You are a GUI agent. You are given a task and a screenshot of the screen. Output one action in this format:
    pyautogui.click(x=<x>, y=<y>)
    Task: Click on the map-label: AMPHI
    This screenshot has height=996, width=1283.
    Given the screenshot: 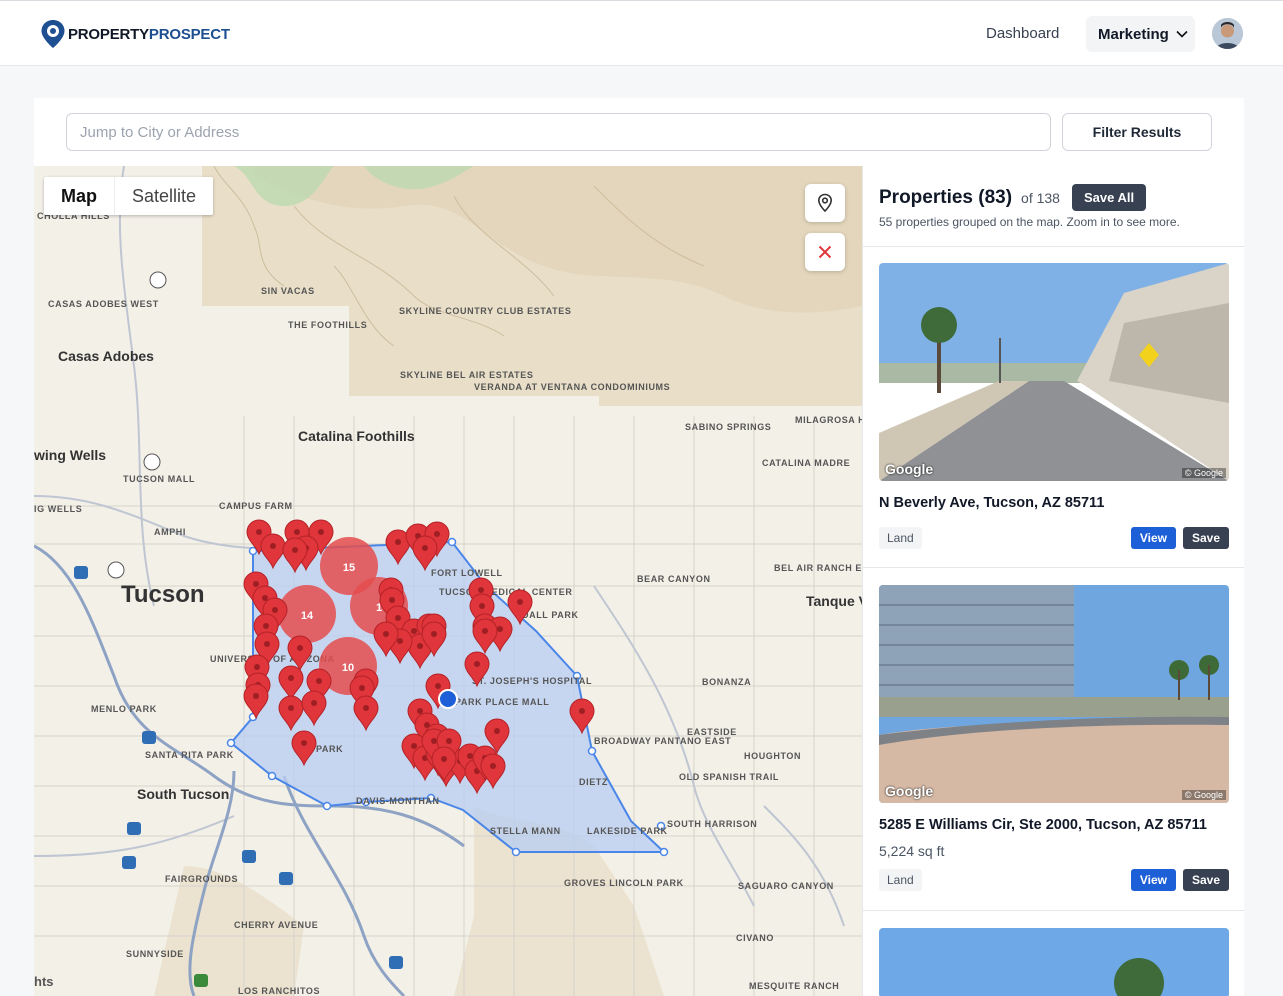 What is the action you would take?
    pyautogui.click(x=170, y=532)
    